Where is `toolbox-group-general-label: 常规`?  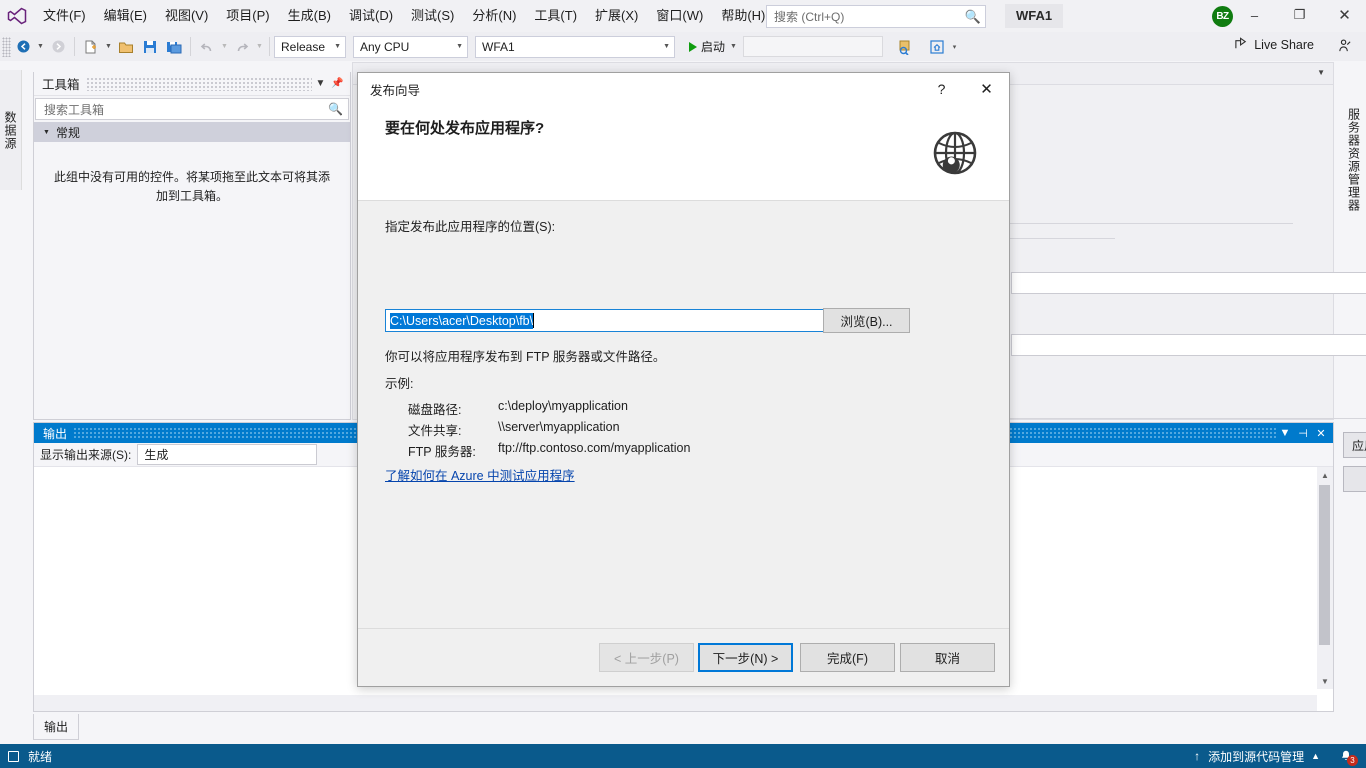 toolbox-group-general-label: 常规 is located at coordinates (67, 132).